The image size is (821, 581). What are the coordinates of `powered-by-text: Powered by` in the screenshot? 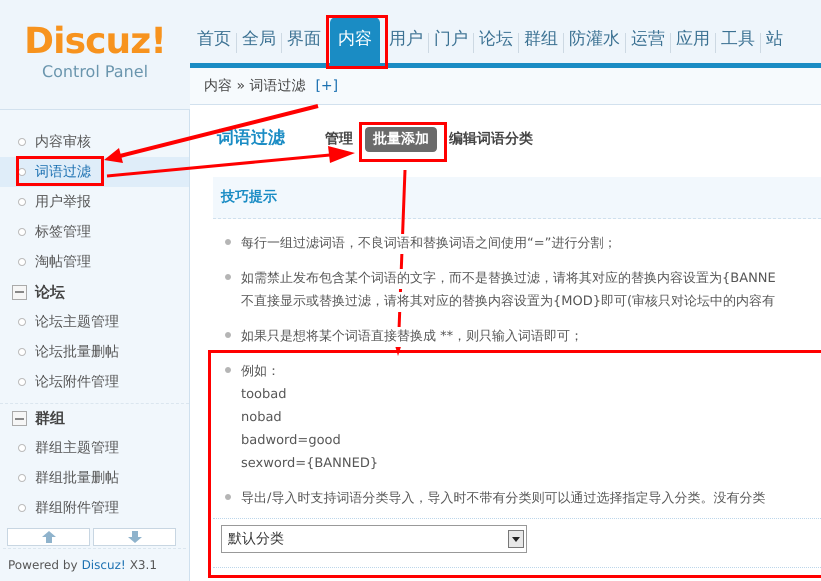 It's located at (43, 565).